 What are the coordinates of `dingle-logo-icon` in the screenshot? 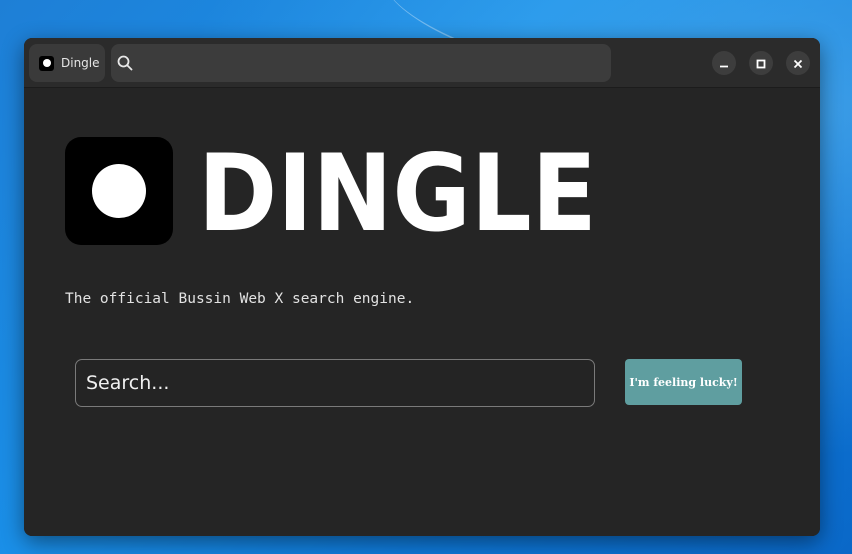 It's located at (119, 191).